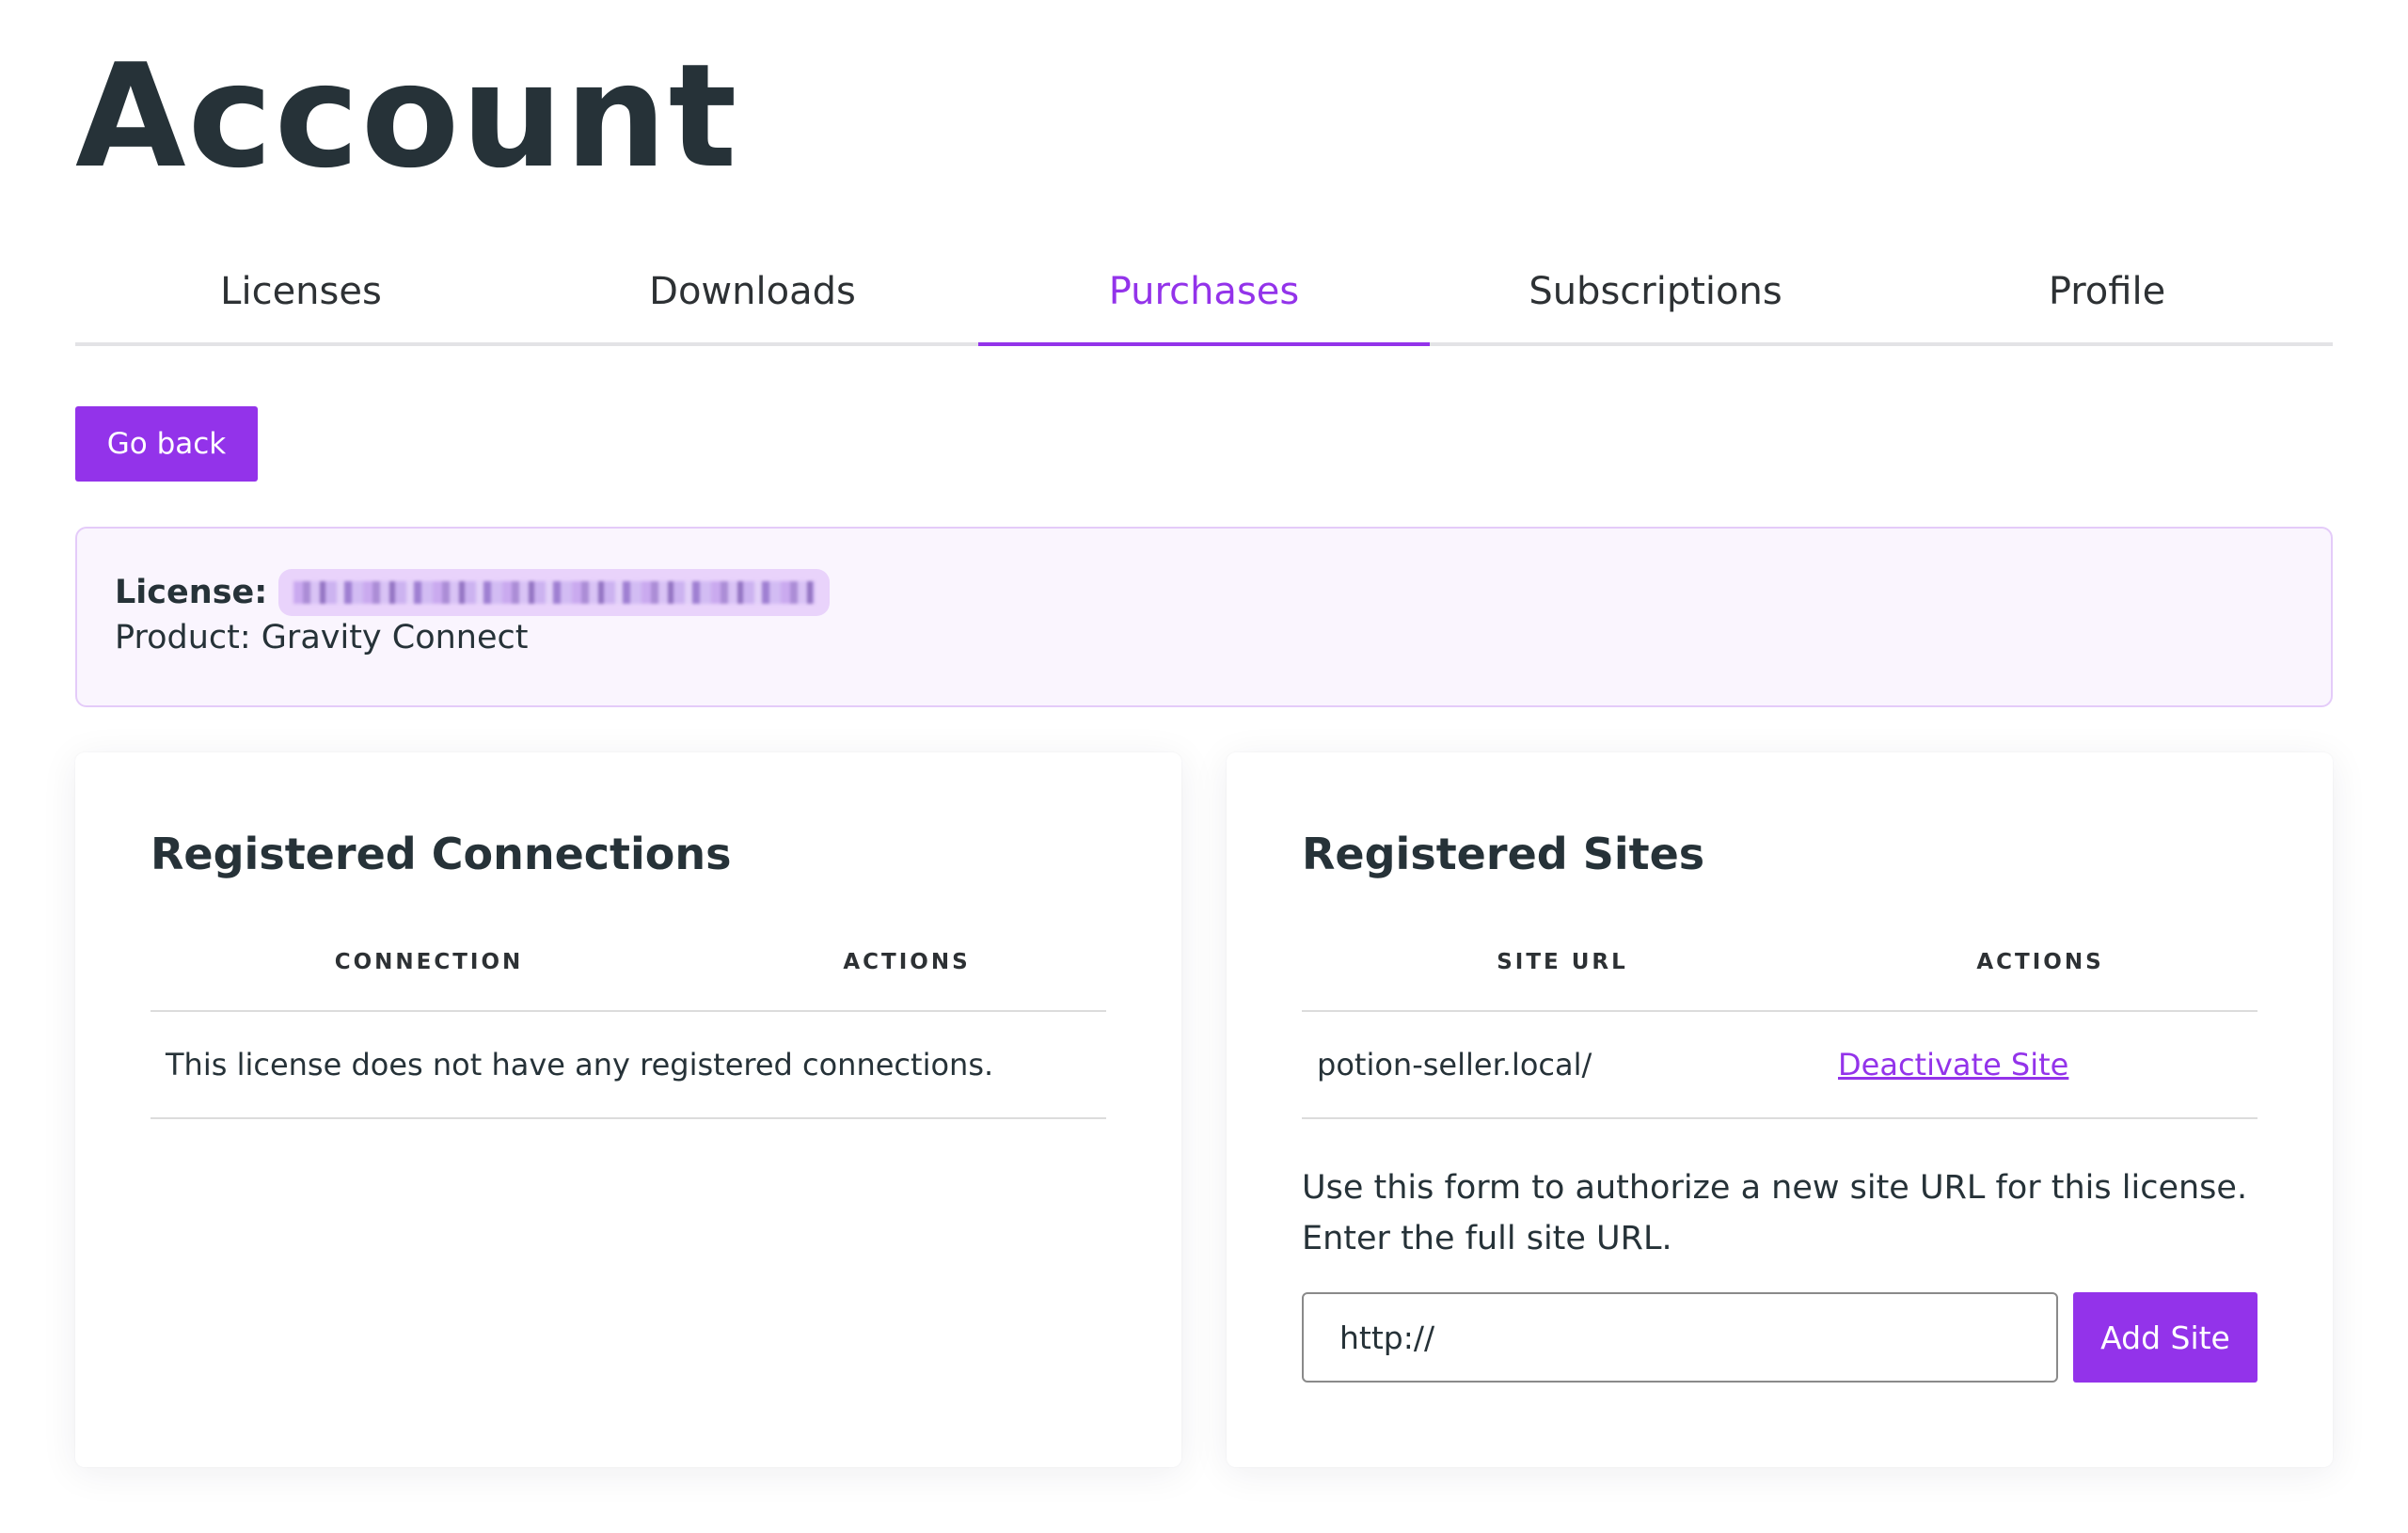  Describe the element at coordinates (628, 976) in the screenshot. I see `connections-table-header: CONNECTION ACTIONS` at that location.